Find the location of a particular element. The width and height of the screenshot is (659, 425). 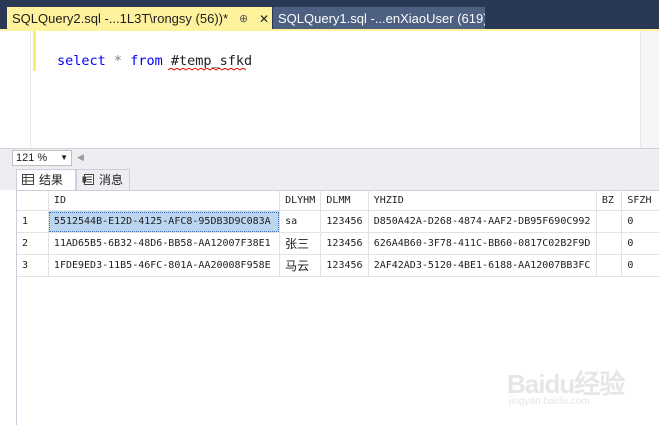

error-squiggle is located at coordinates (207, 69).